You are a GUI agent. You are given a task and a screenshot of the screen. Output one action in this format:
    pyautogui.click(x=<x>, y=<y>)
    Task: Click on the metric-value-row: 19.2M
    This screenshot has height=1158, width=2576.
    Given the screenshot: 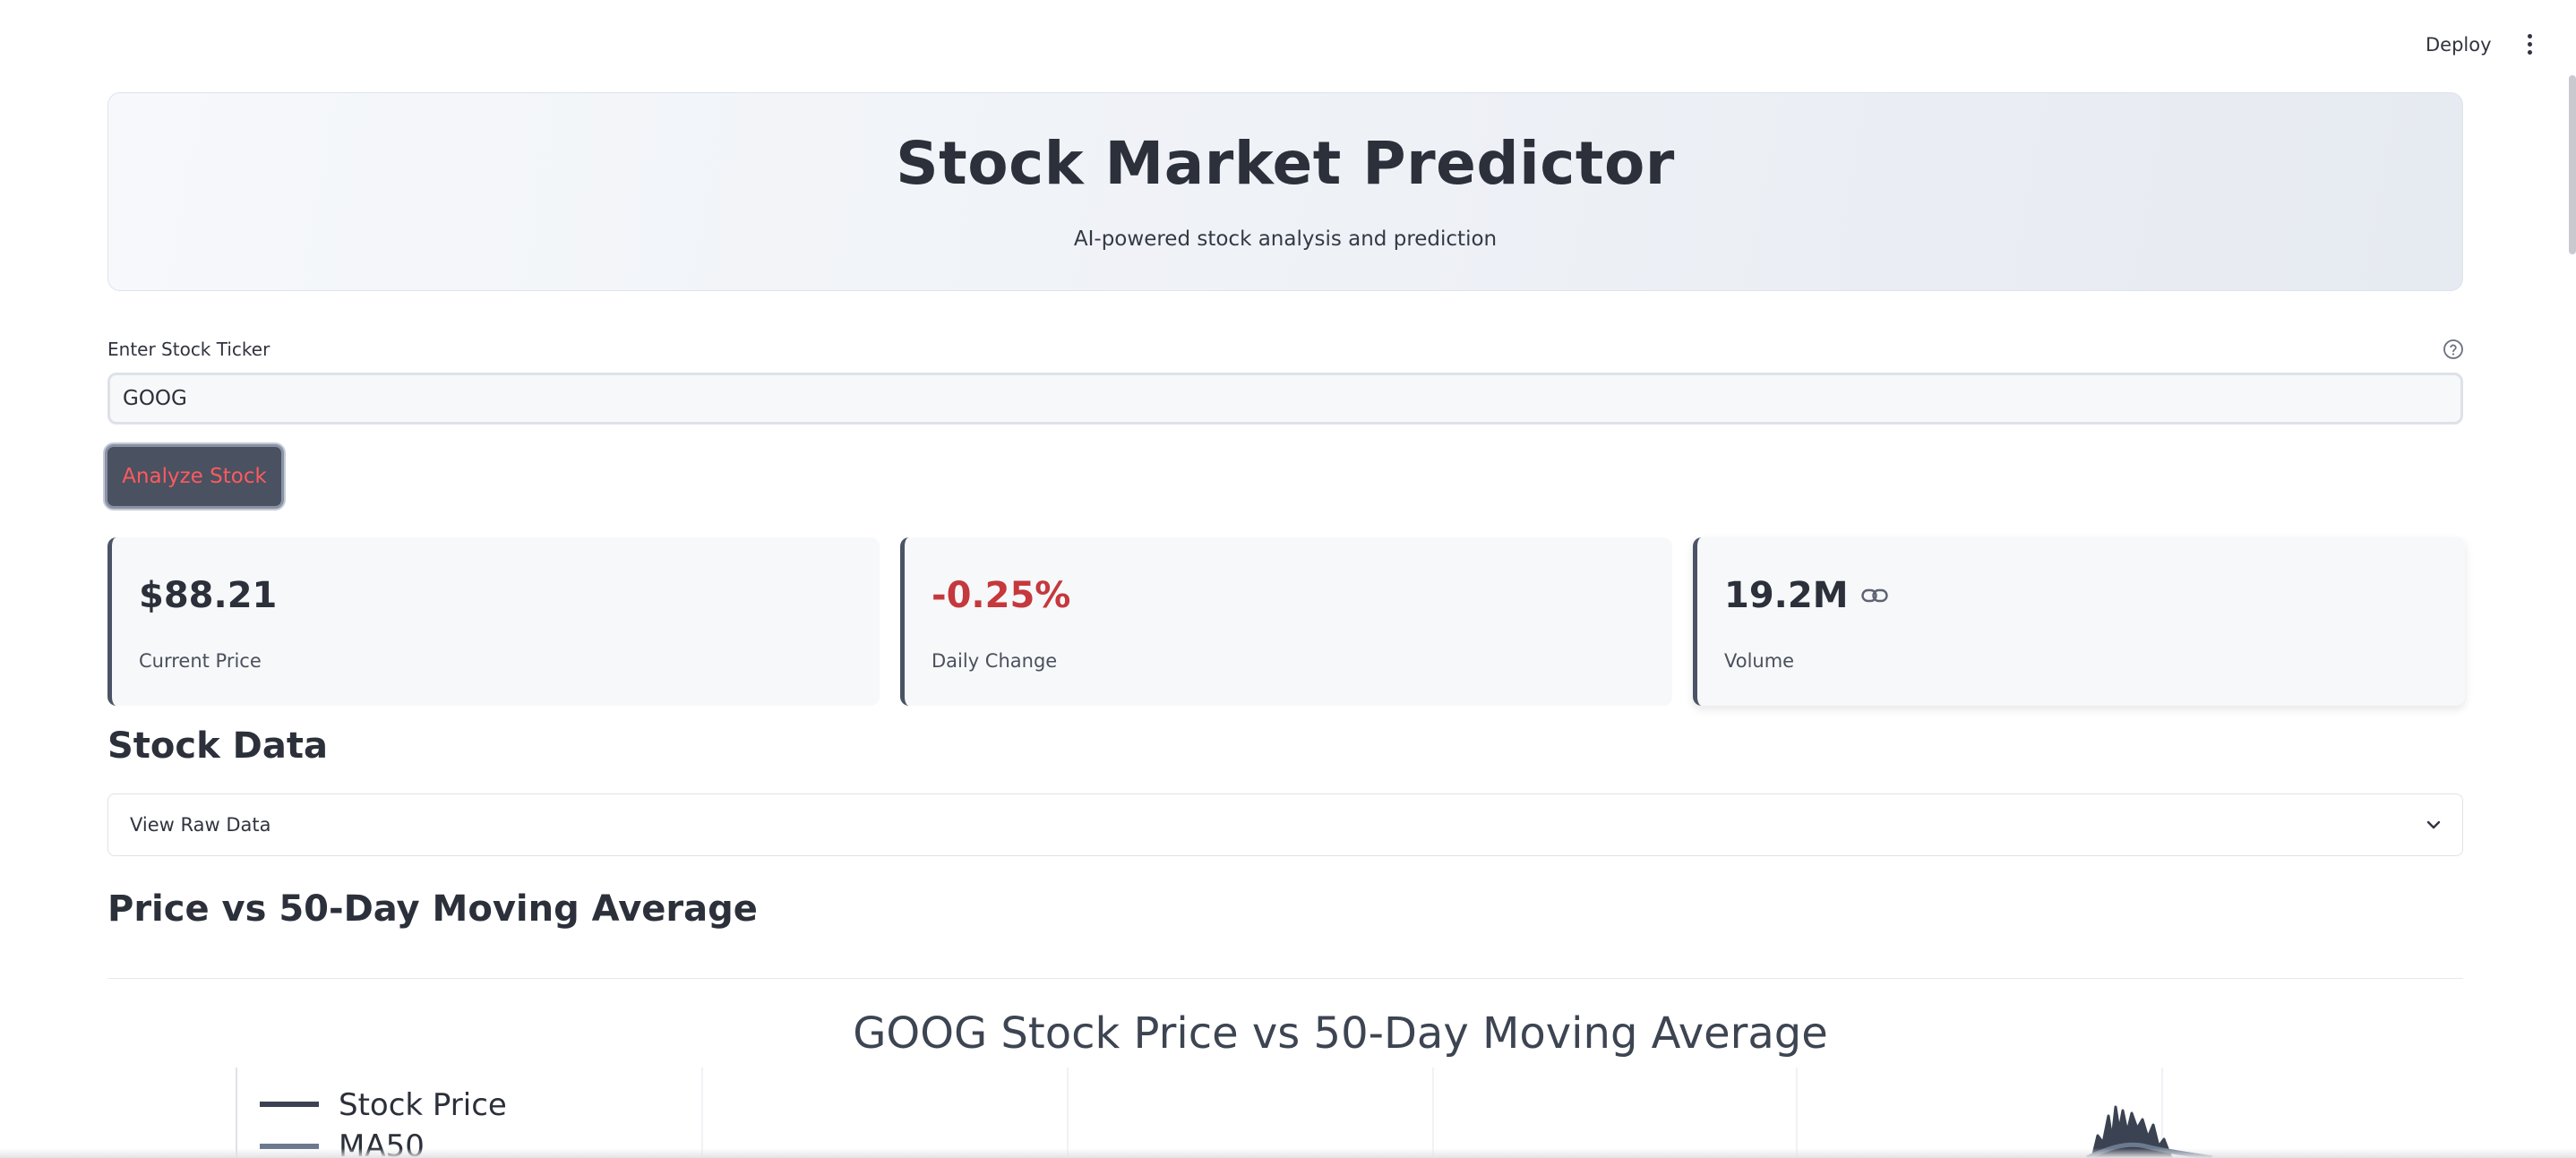 What is the action you would take?
    pyautogui.click(x=1806, y=595)
    